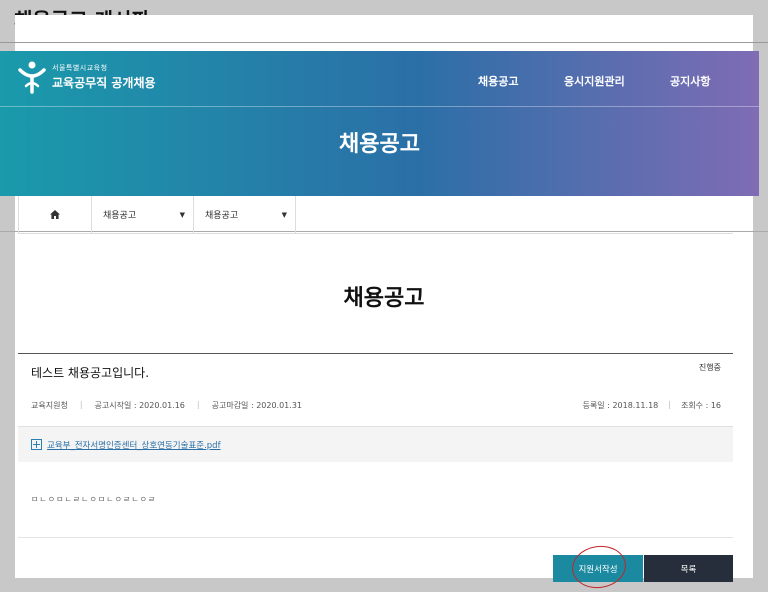 This screenshot has width=768, height=592. Describe the element at coordinates (384, 298) in the screenshot. I see `content-title: 채용공고` at that location.